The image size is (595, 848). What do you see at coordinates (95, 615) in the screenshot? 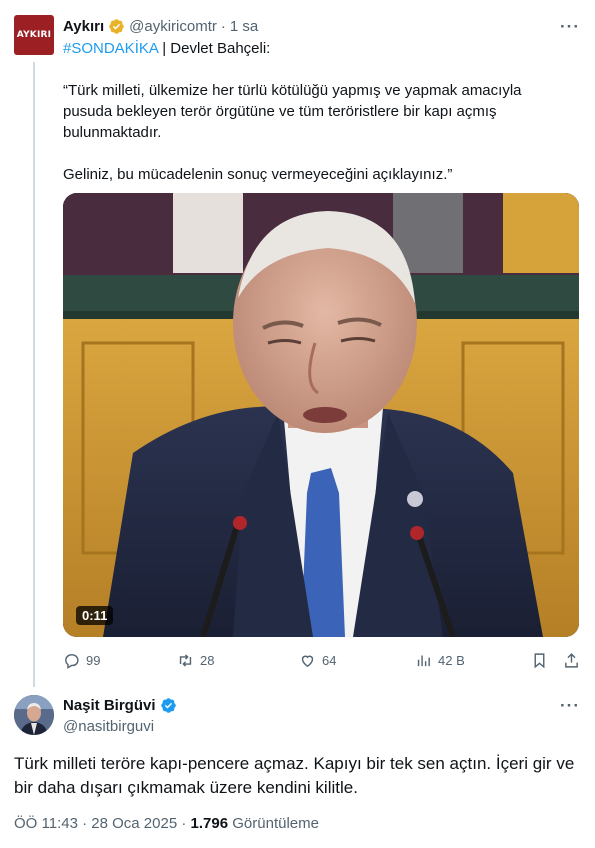
I see `video-duration: 0:11` at bounding box center [95, 615].